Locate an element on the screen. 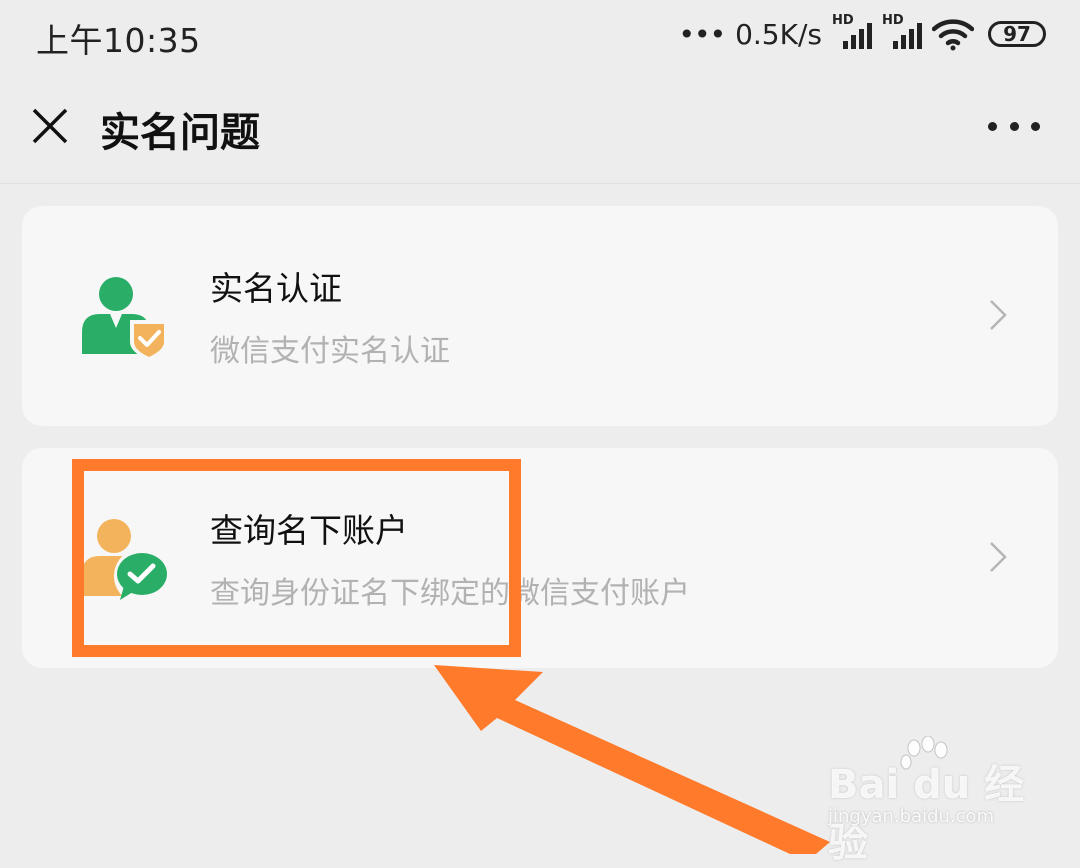  item-title: 查询名下账户 is located at coordinates (309, 530).